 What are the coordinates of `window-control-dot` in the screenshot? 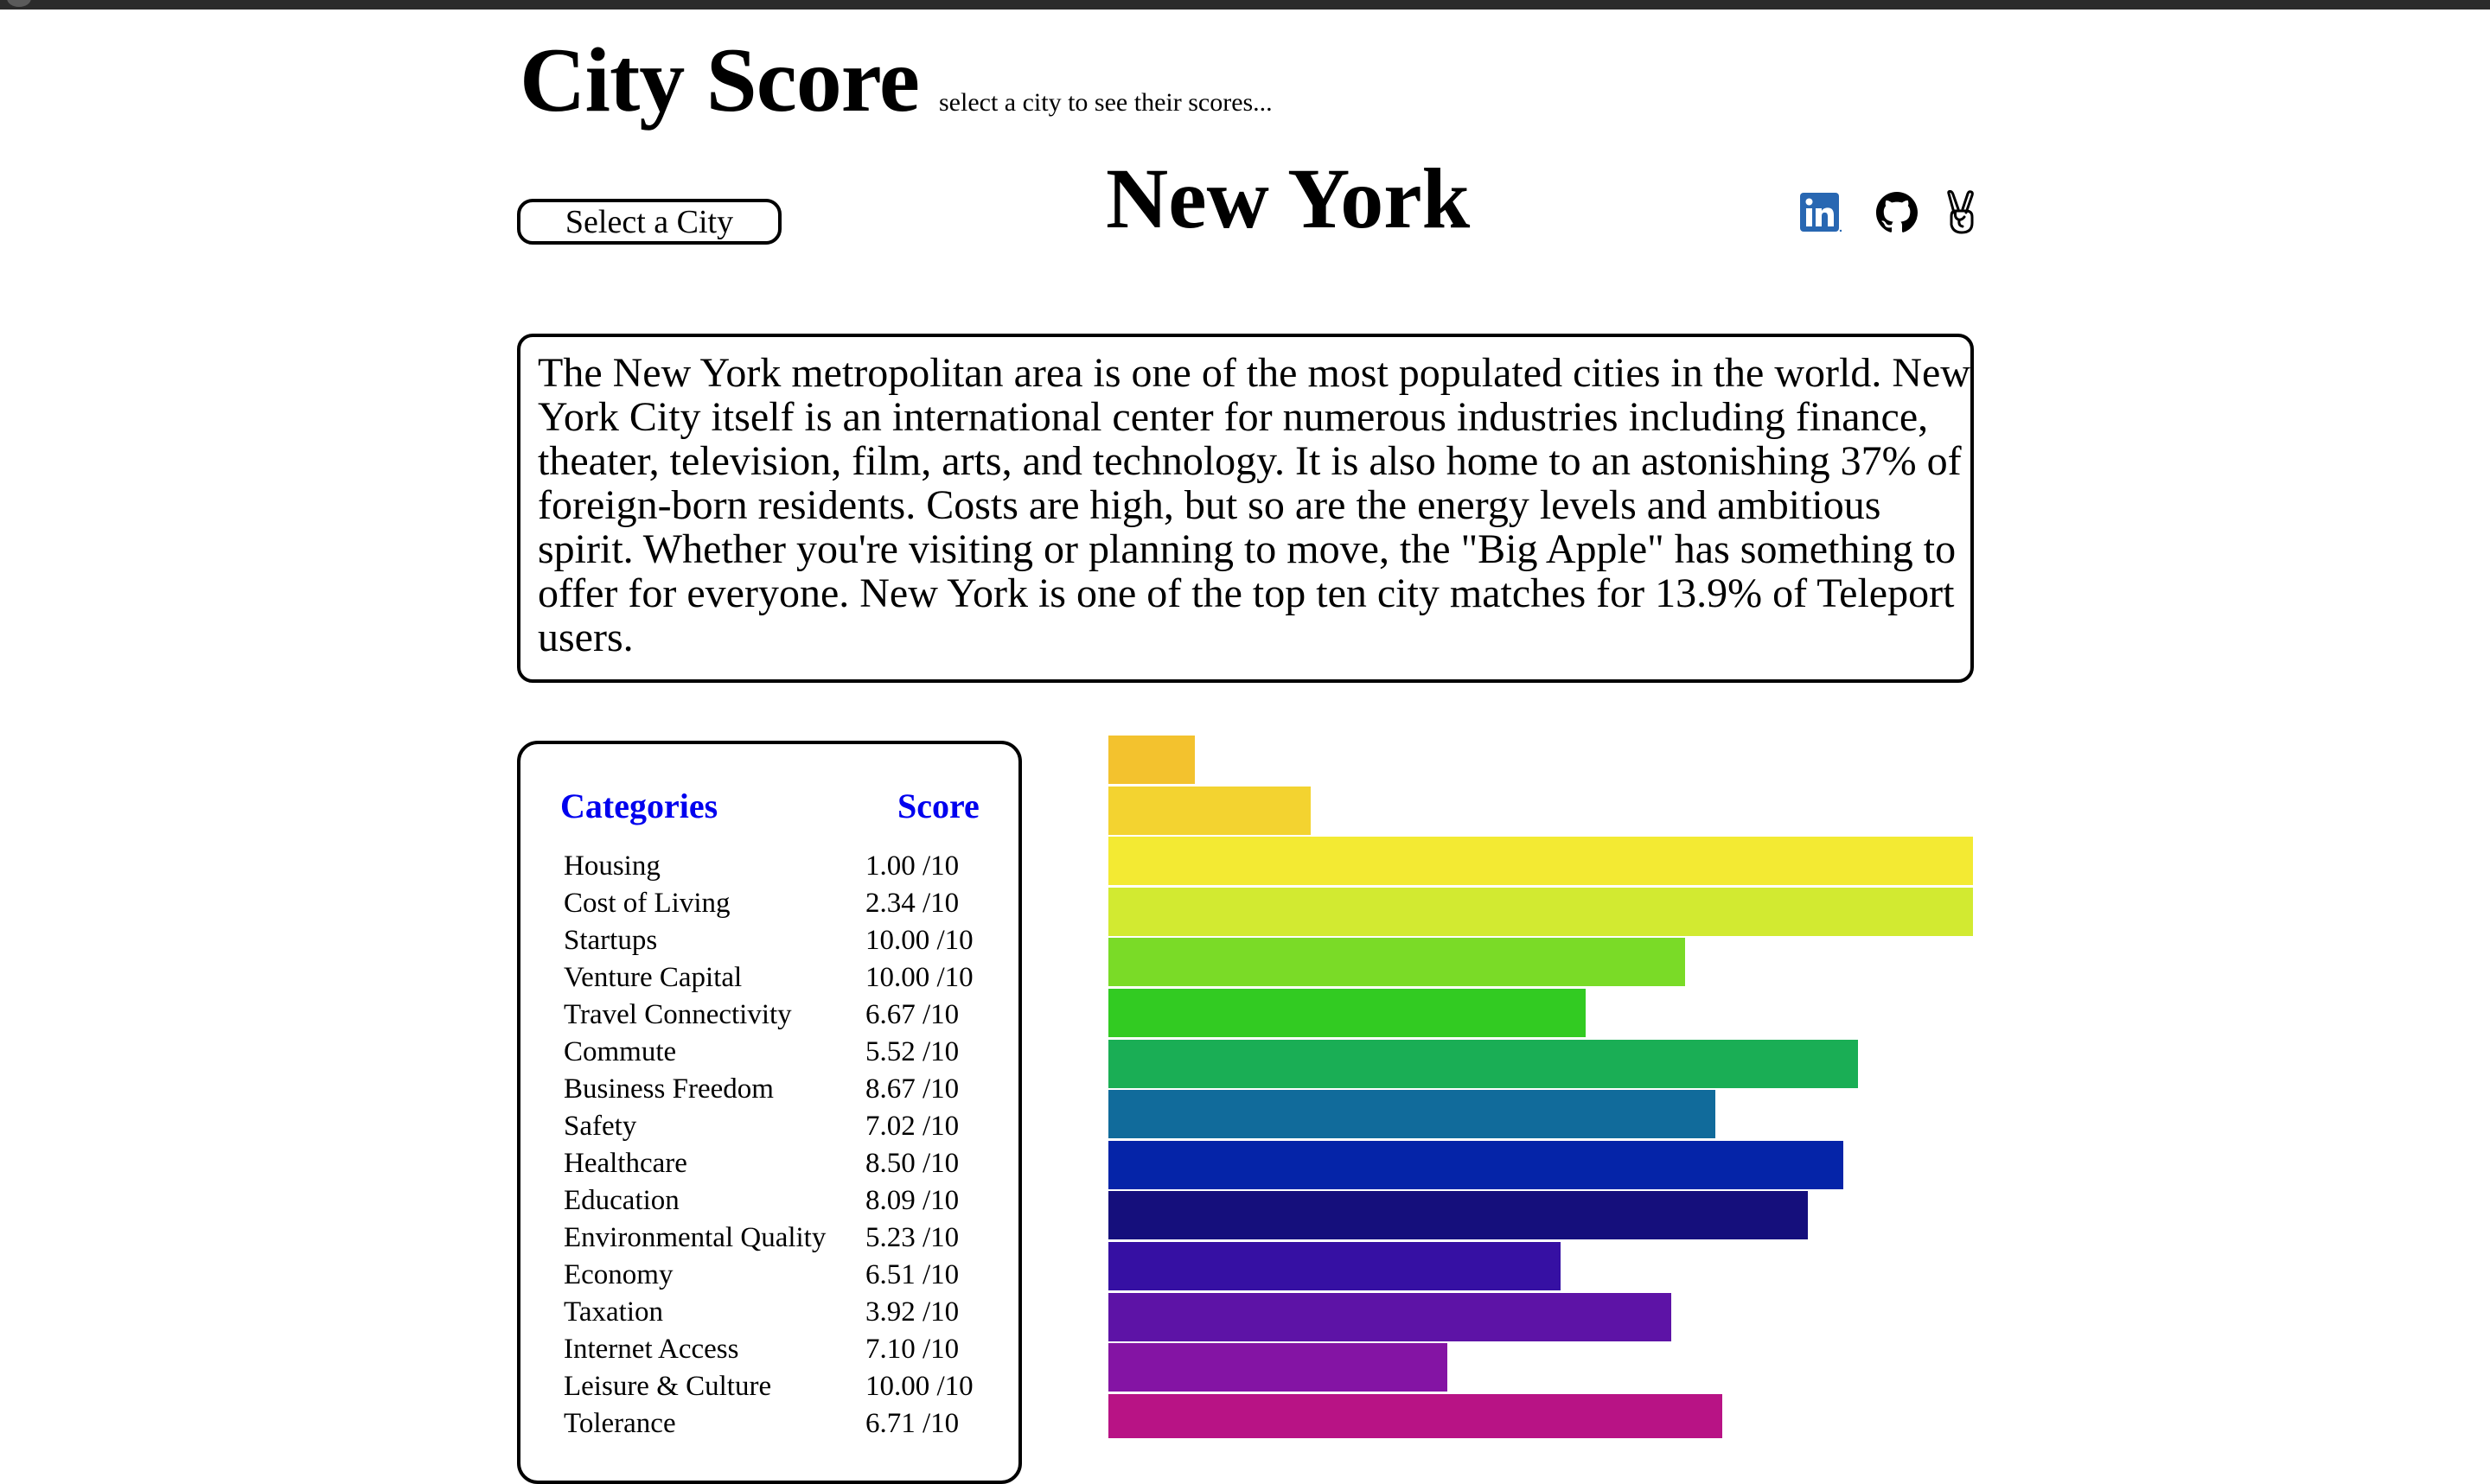 It's located at (19, 3).